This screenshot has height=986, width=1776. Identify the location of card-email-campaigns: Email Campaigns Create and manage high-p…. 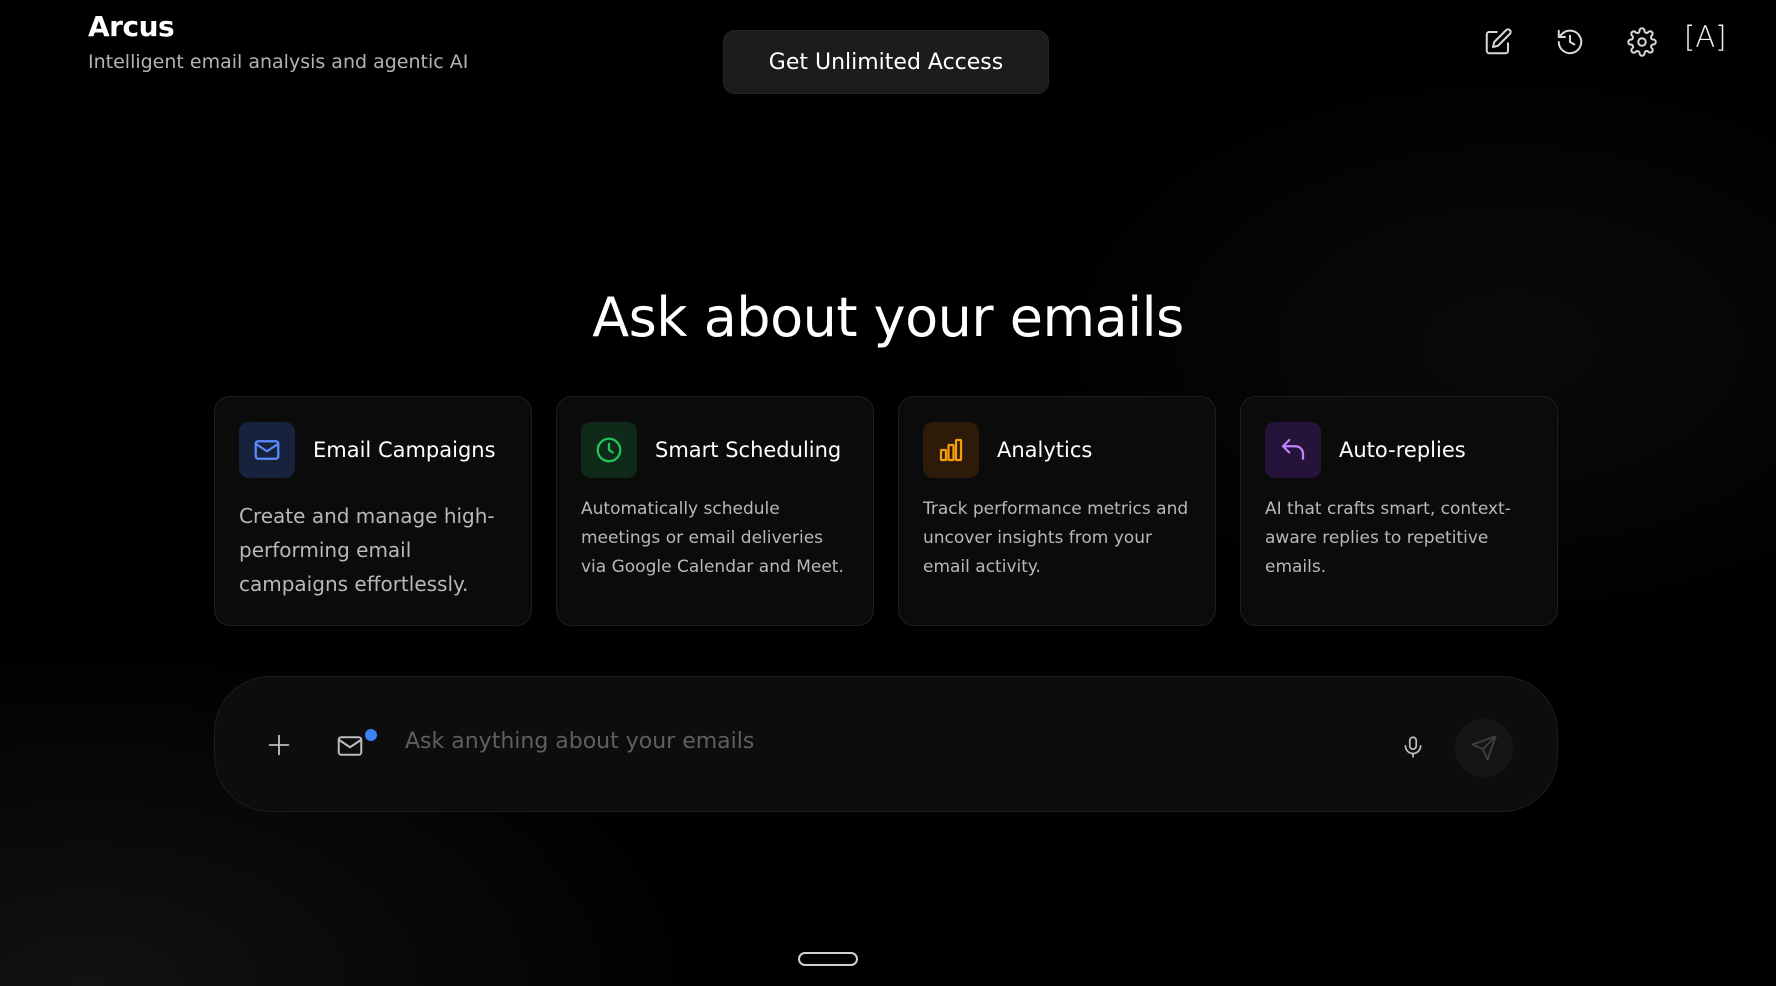
(373, 511).